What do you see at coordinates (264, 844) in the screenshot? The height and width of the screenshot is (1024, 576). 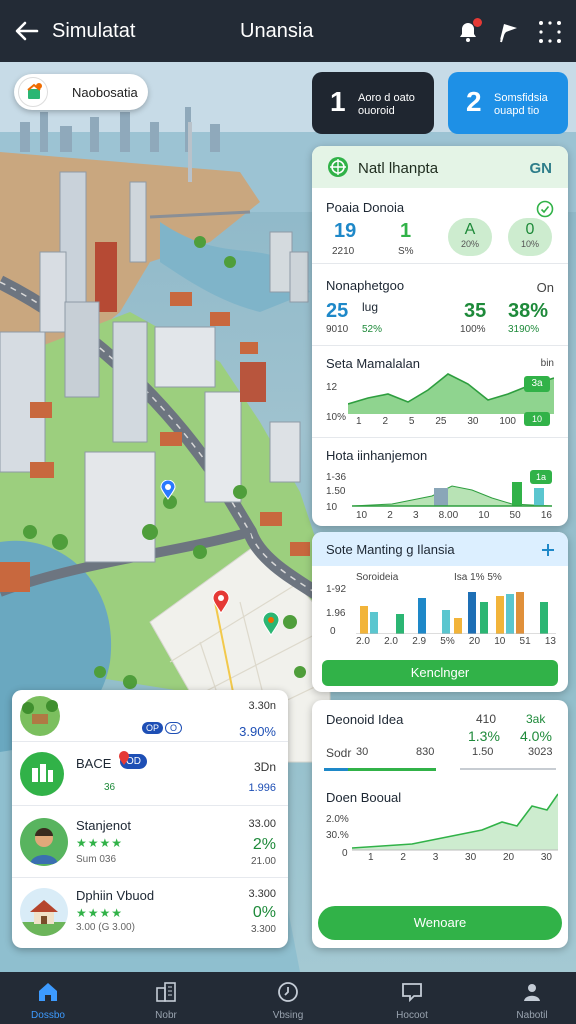 I see `list-percent: 2%` at bounding box center [264, 844].